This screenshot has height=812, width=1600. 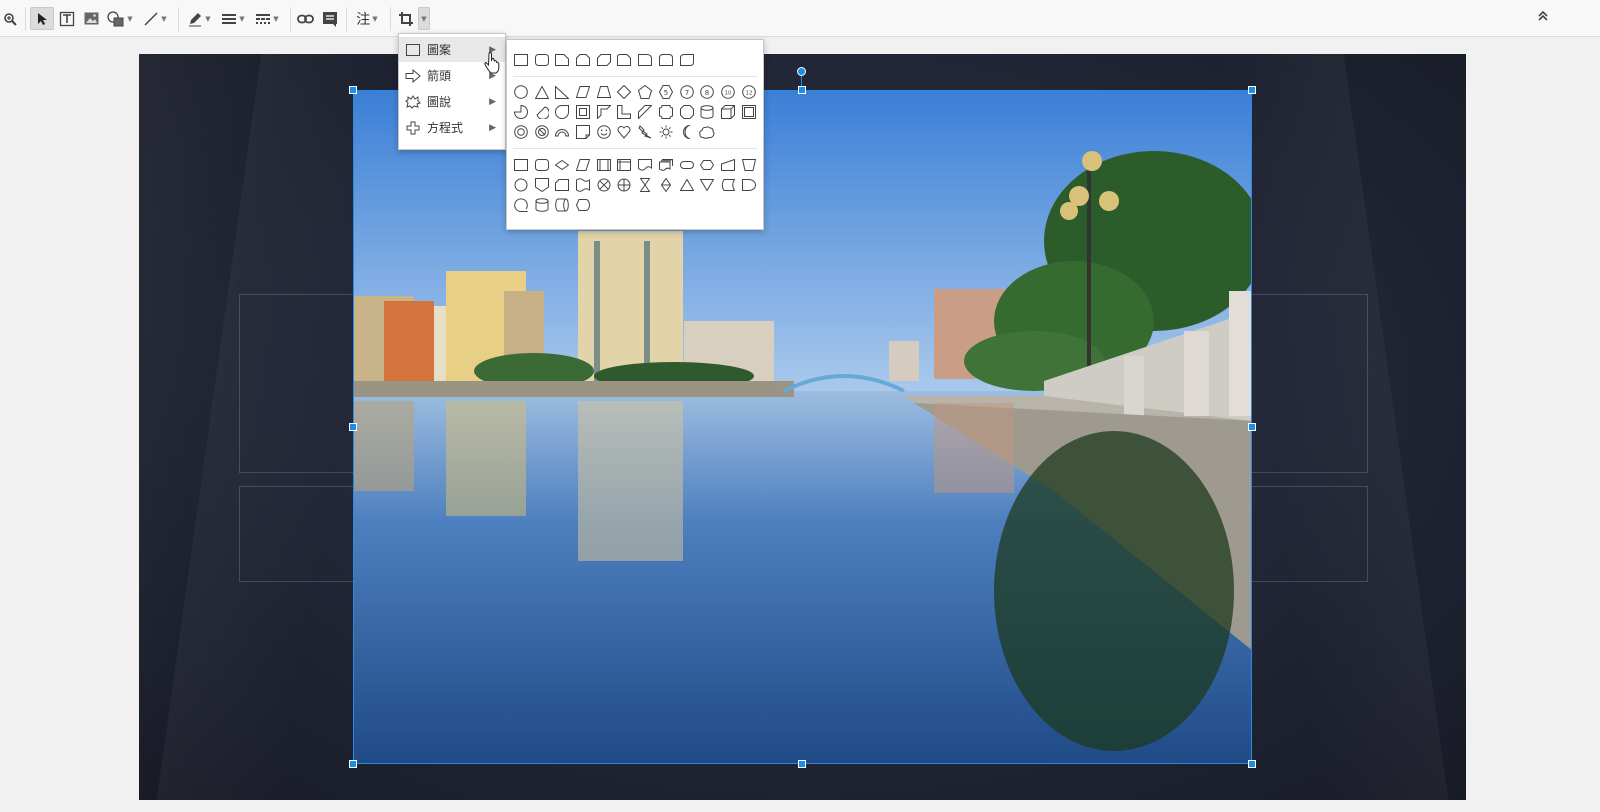 What do you see at coordinates (521, 60) in the screenshot?
I see `rectangle-shape-icon` at bounding box center [521, 60].